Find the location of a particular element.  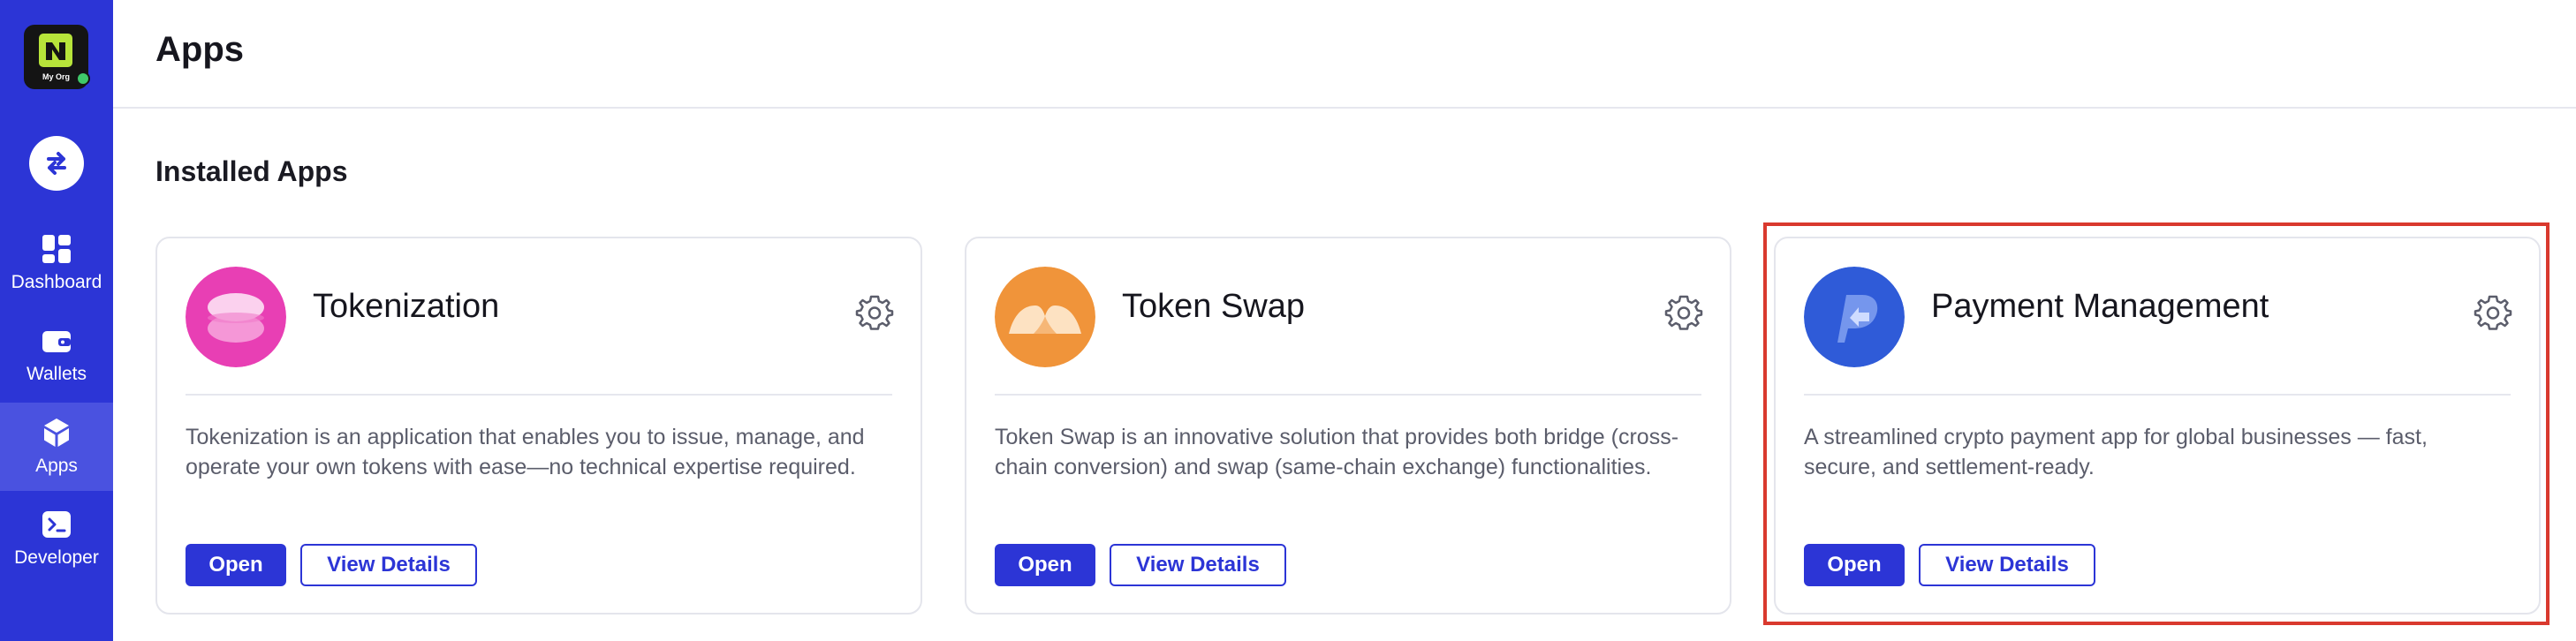

app-name: Tokenization is located at coordinates (407, 306).